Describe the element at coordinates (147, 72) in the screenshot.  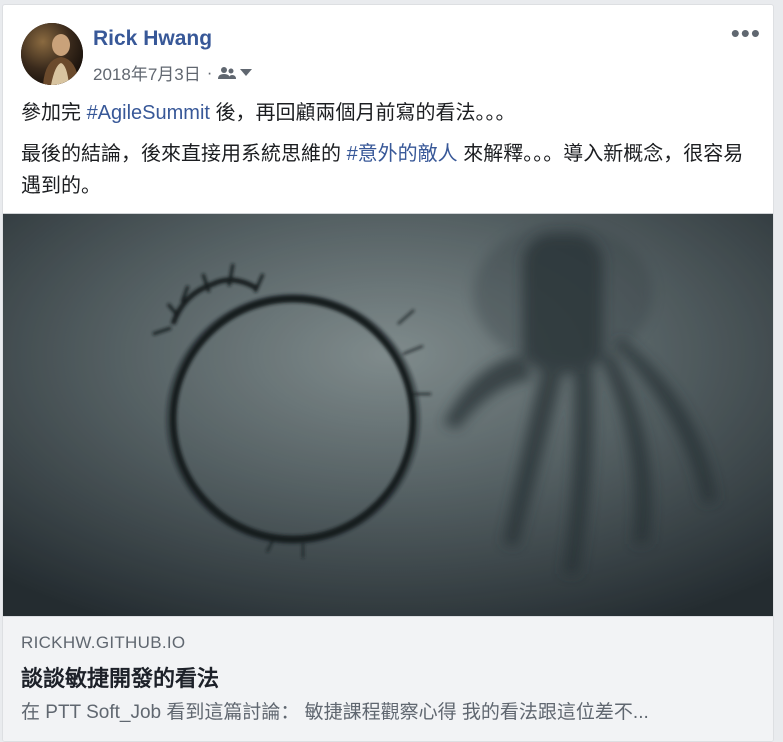
I see `post-date: 2018年7月3日` at that location.